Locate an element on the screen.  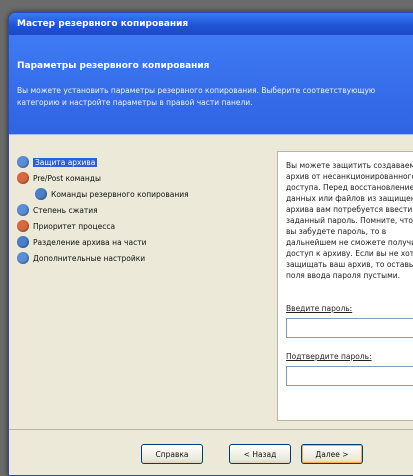
tree-item-backup-commands: Команды резервного копирования is located at coordinates (112, 194).